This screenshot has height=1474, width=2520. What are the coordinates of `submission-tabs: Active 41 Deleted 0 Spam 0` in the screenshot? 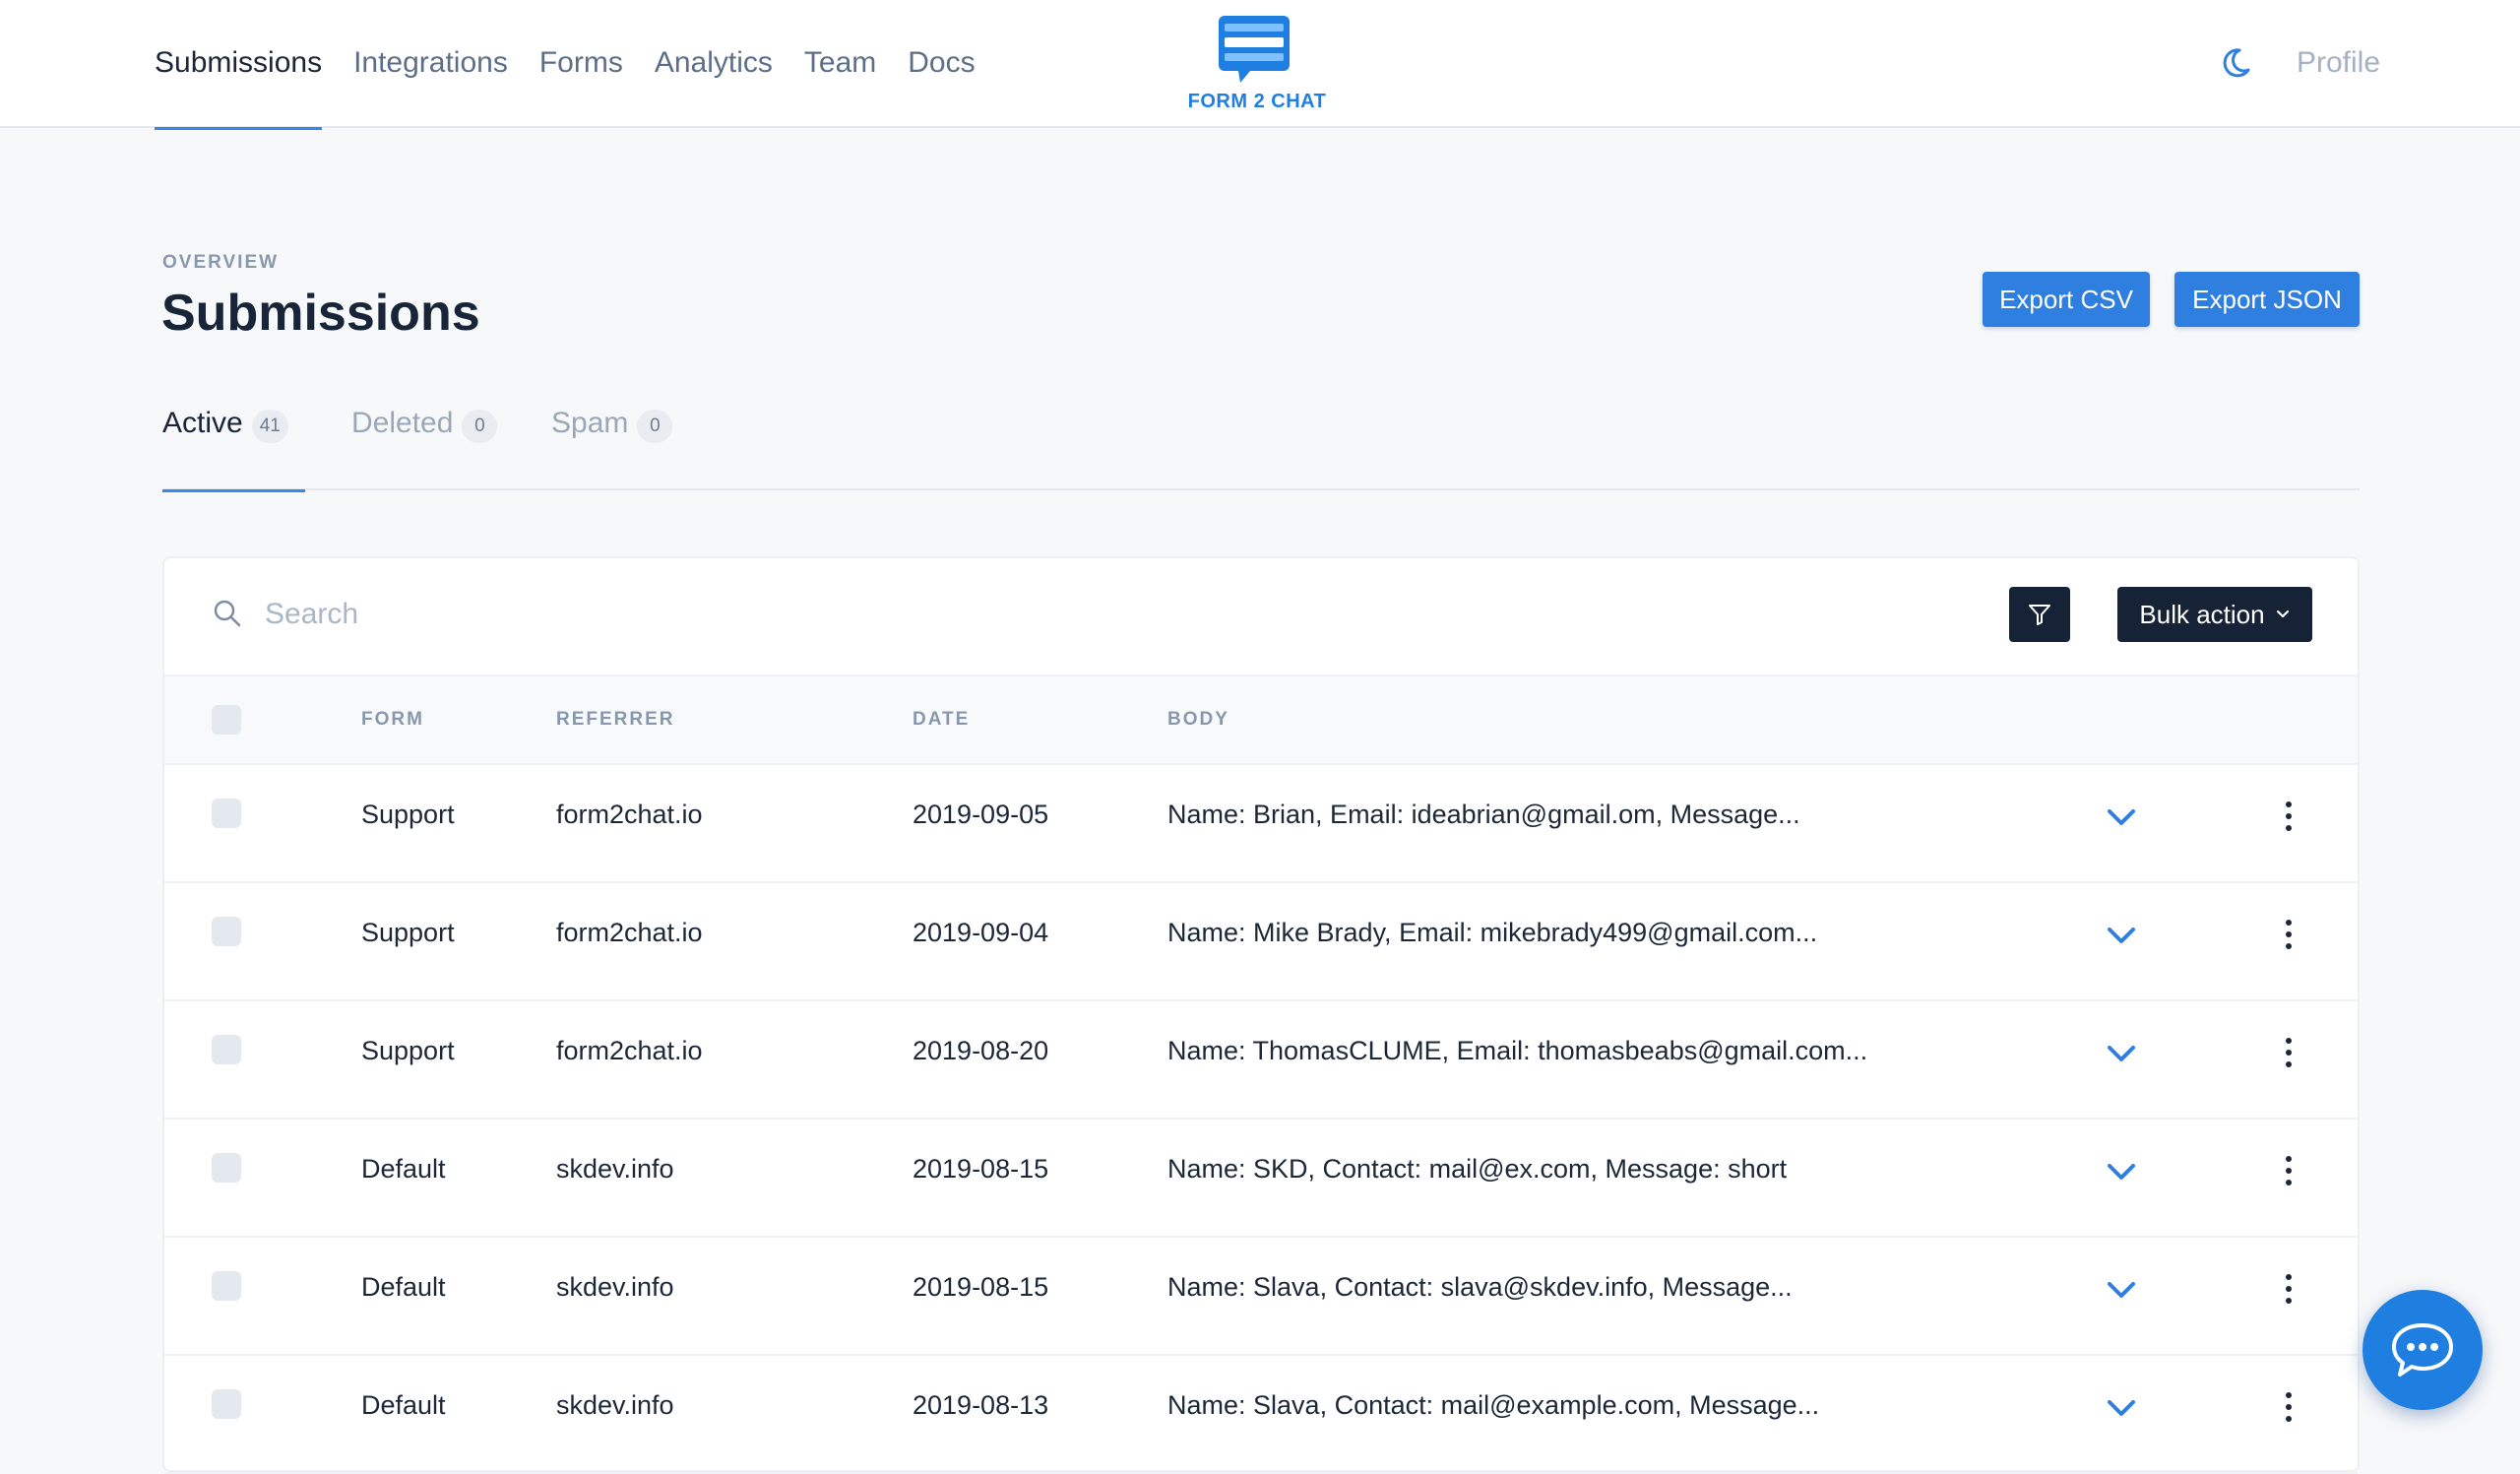 It's located at (1261, 441).